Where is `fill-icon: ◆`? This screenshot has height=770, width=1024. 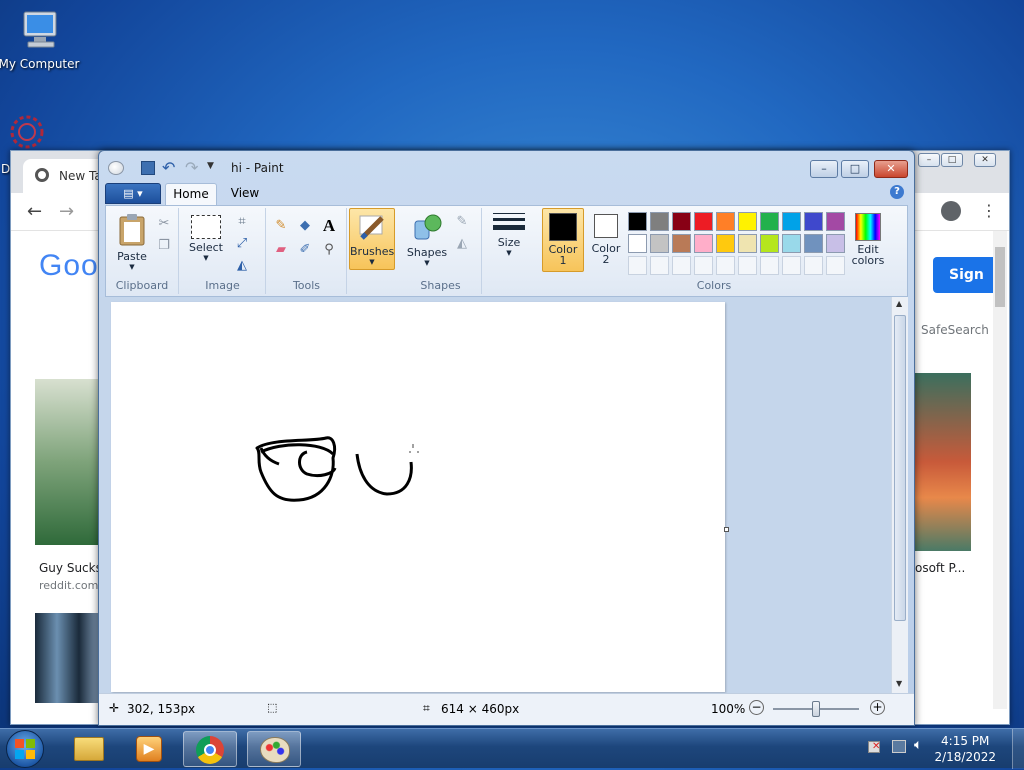
fill-icon: ◆ is located at coordinates (305, 226).